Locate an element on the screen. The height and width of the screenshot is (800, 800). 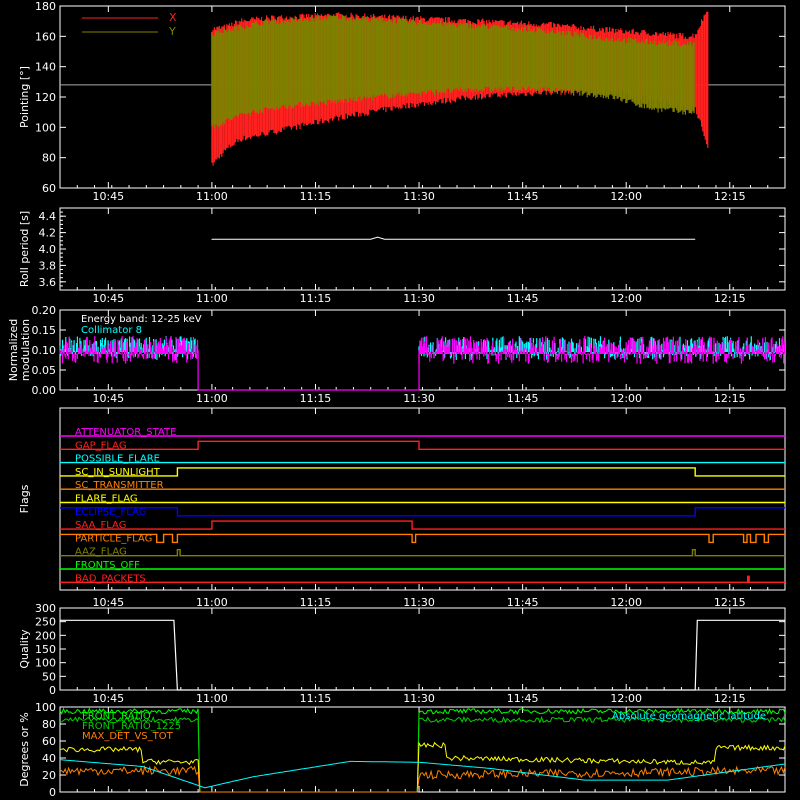
flag-label-sc-transmitter: SC_TRANSMITTER is located at coordinates (119, 485).